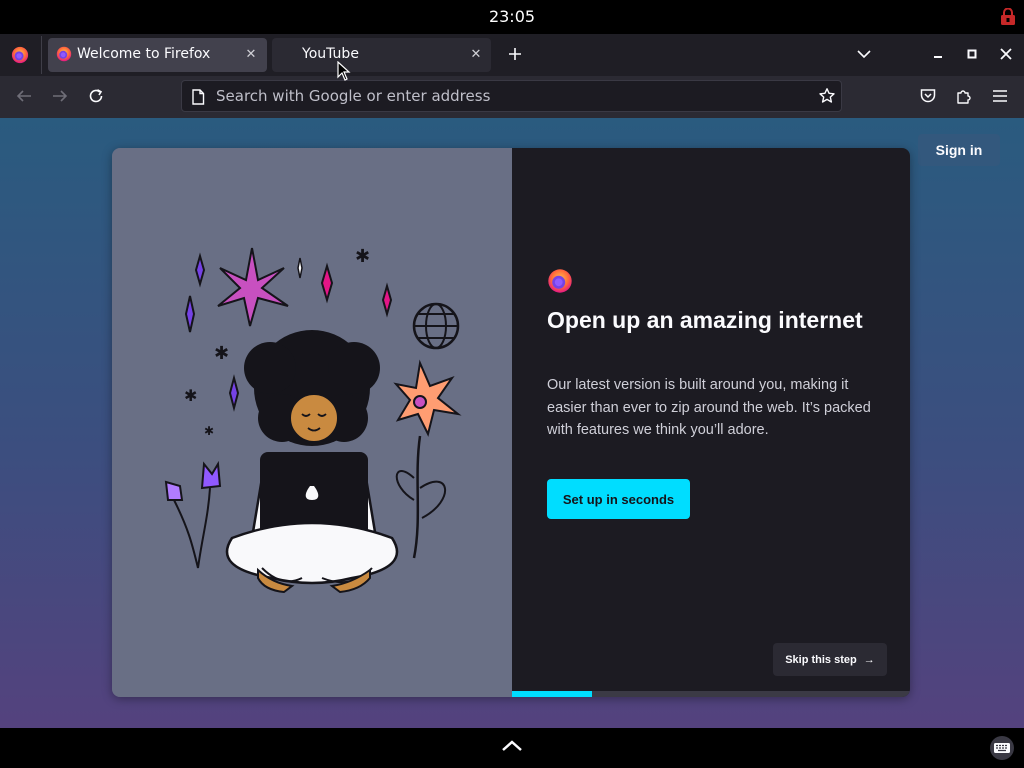  Describe the element at coordinates (60, 96) in the screenshot. I see `forward-icon` at that location.